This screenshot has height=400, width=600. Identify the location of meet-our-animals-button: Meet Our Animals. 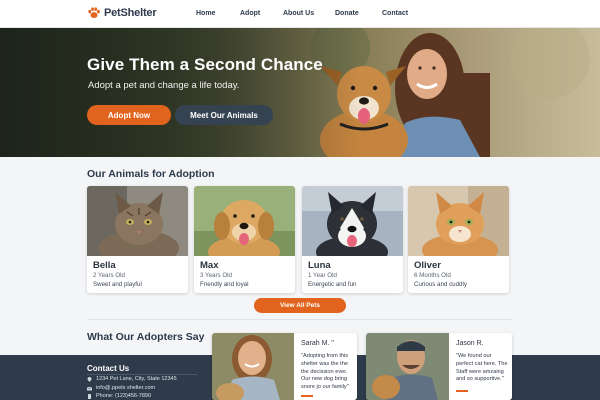
(224, 115).